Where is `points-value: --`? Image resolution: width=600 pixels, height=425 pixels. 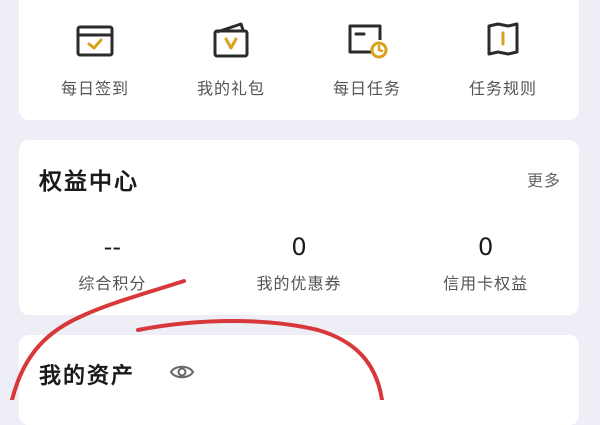
points-value: -- is located at coordinates (112, 247).